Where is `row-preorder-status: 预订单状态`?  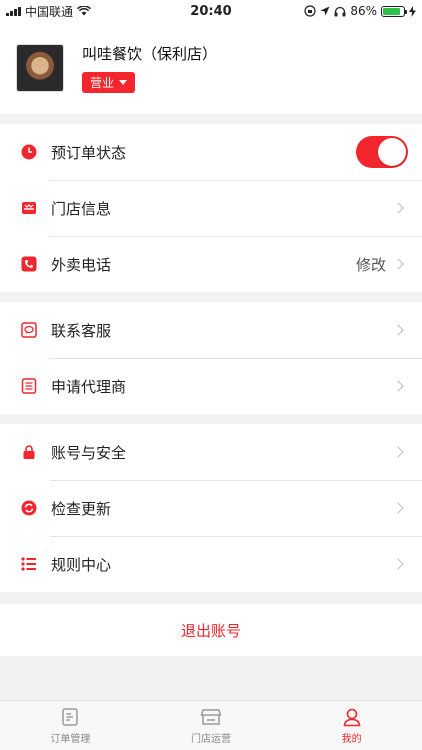
row-preorder-status: 预订单状态 is located at coordinates (211, 152).